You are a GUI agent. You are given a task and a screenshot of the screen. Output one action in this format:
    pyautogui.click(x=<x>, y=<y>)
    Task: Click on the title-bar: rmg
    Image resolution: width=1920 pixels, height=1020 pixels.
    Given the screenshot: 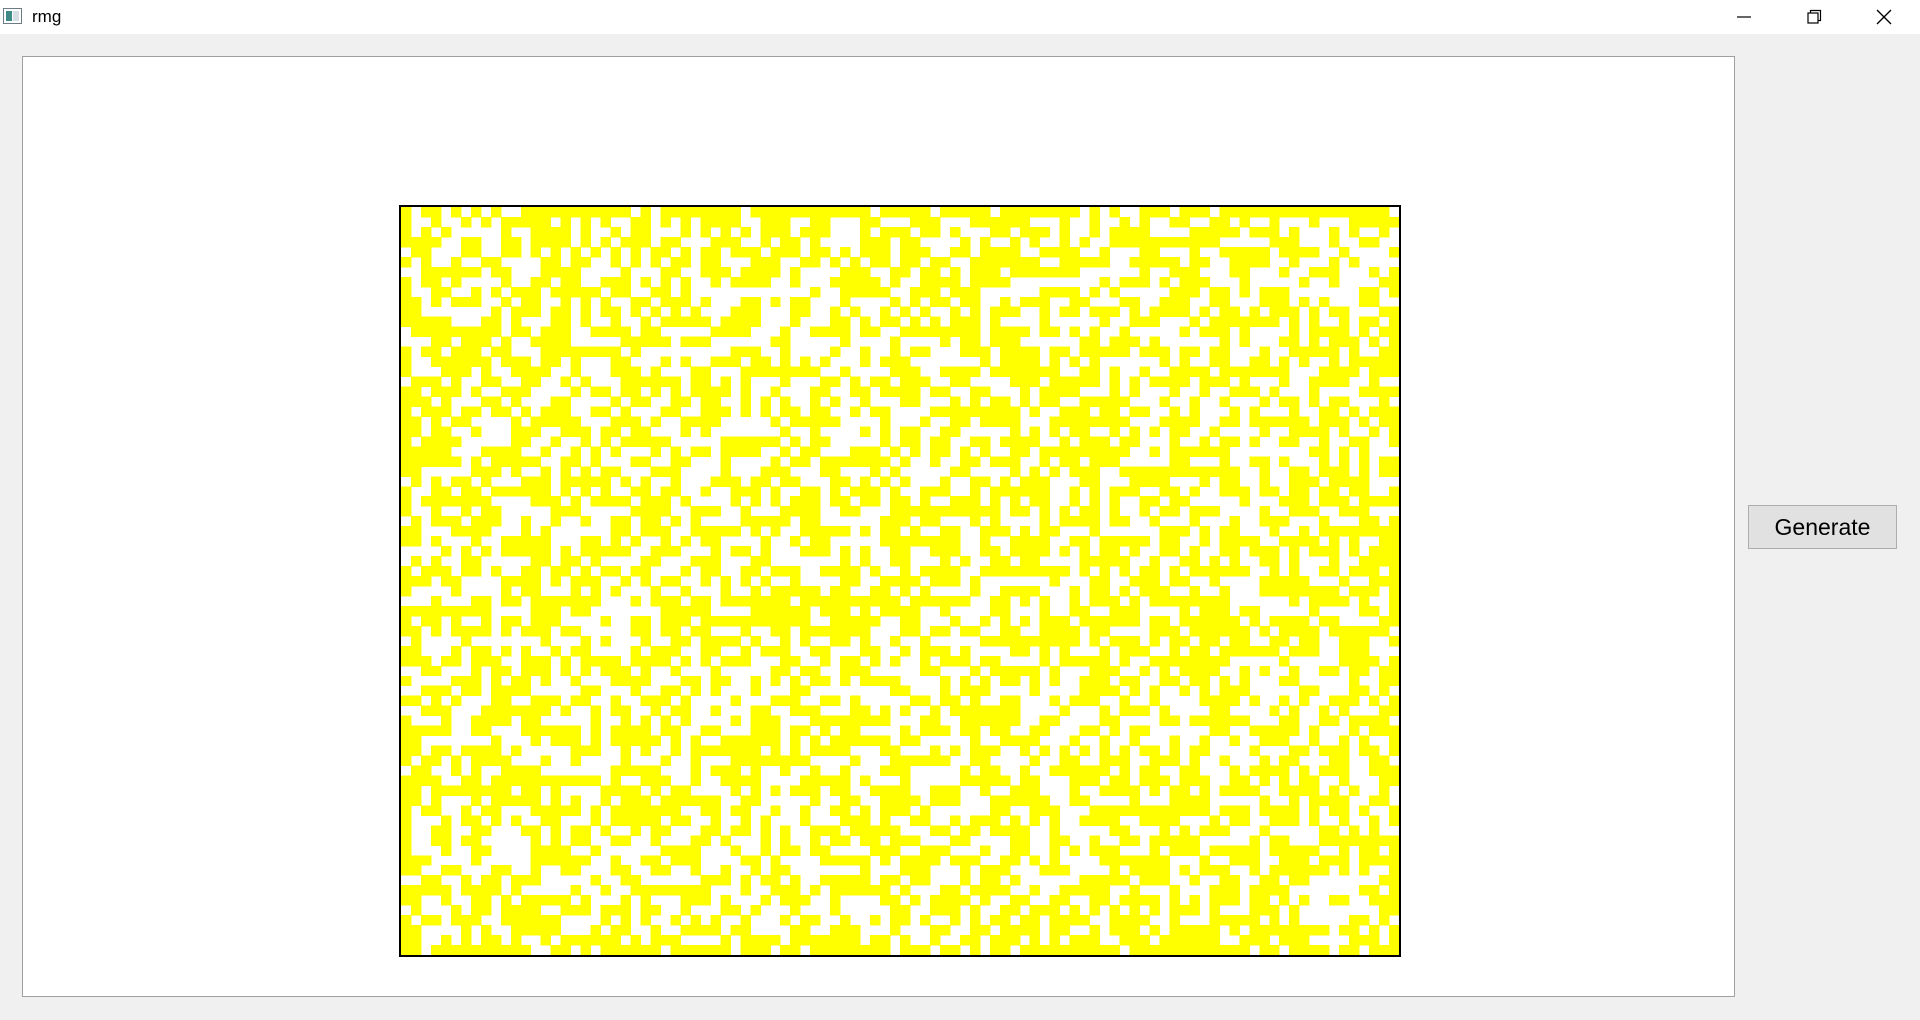 What is the action you would take?
    pyautogui.click(x=960, y=17)
    